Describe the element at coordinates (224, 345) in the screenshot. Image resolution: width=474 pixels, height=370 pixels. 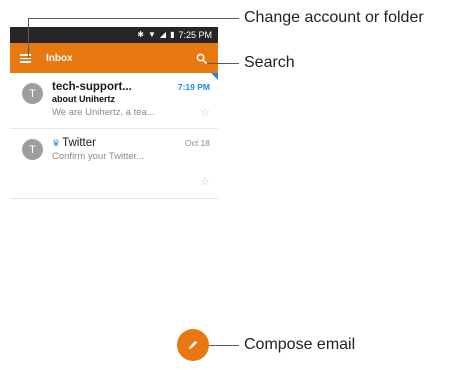
I see `callout-line-compose` at that location.